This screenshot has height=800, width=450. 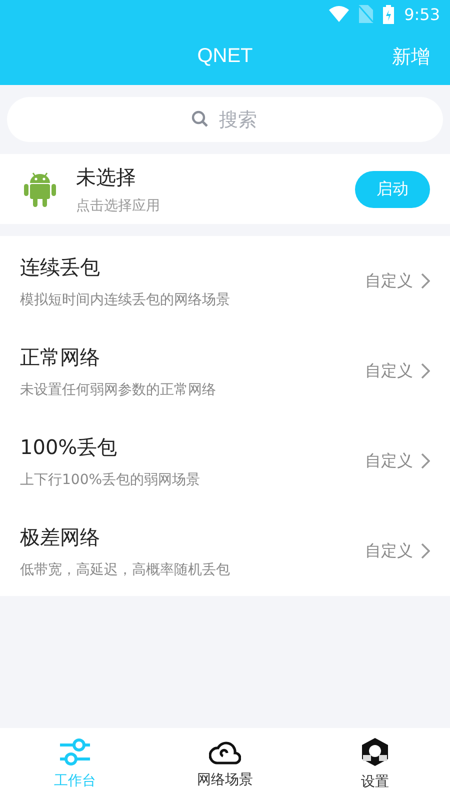 What do you see at coordinates (392, 189) in the screenshot?
I see `start-button: 启动` at bounding box center [392, 189].